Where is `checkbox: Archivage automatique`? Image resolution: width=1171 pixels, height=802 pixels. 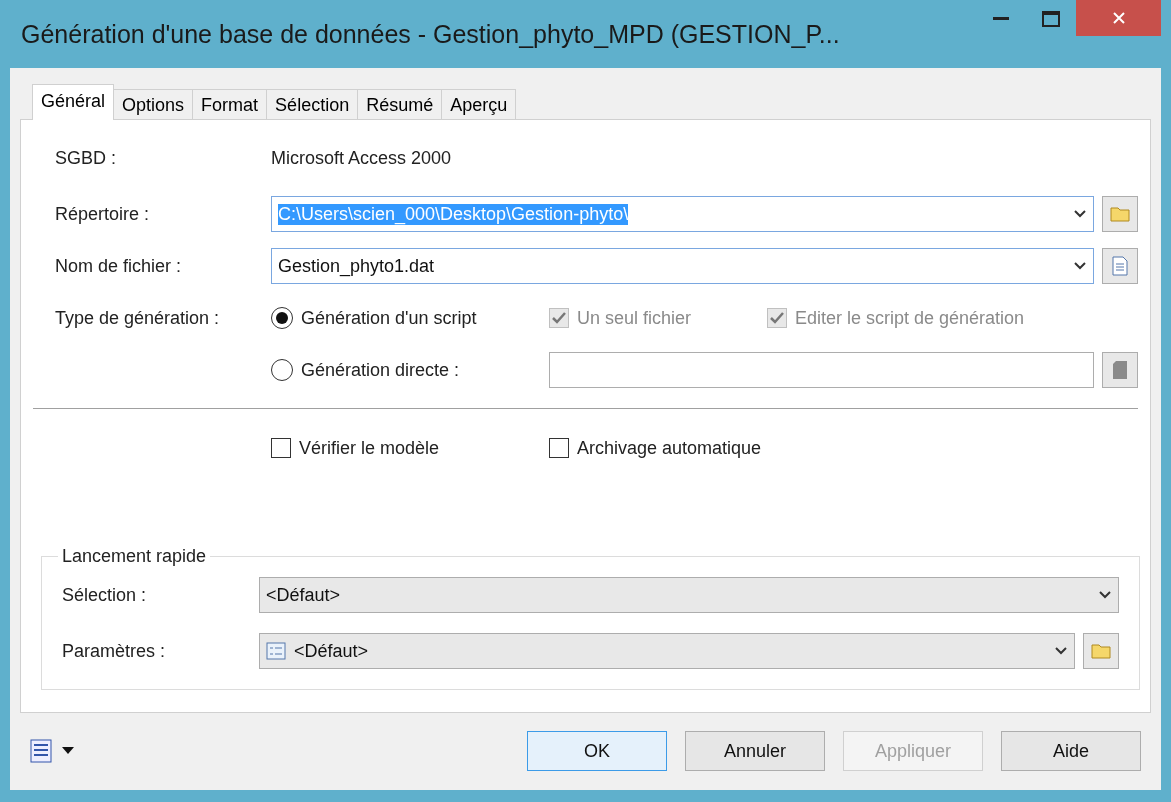
checkbox: Archivage automatique is located at coordinates (655, 448).